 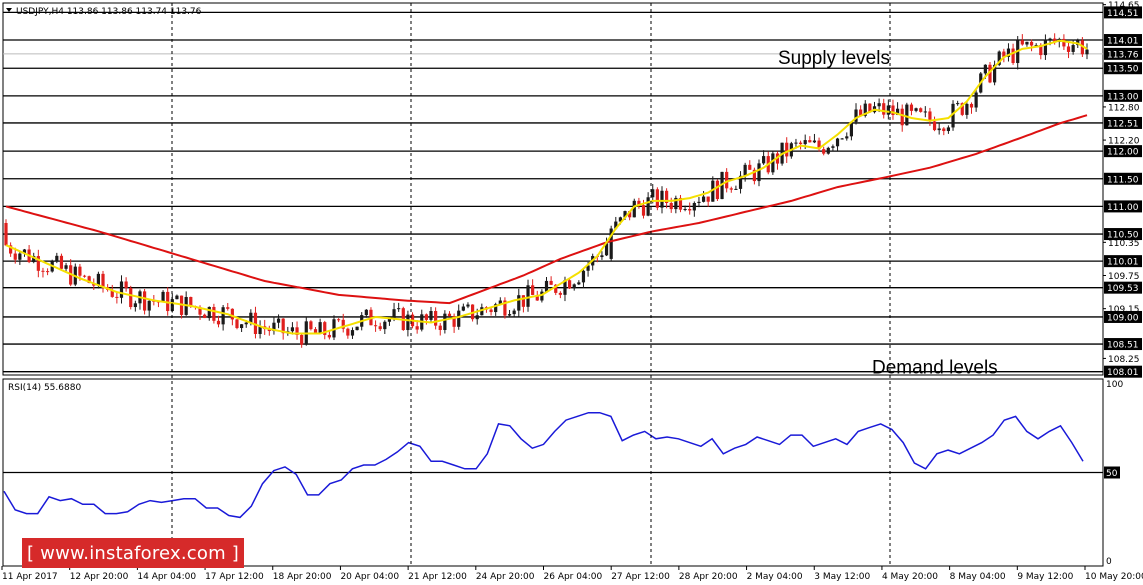 What do you see at coordinates (437, 577) in the screenshot?
I see `time-tick-label: 21 Apr 12:00` at bounding box center [437, 577].